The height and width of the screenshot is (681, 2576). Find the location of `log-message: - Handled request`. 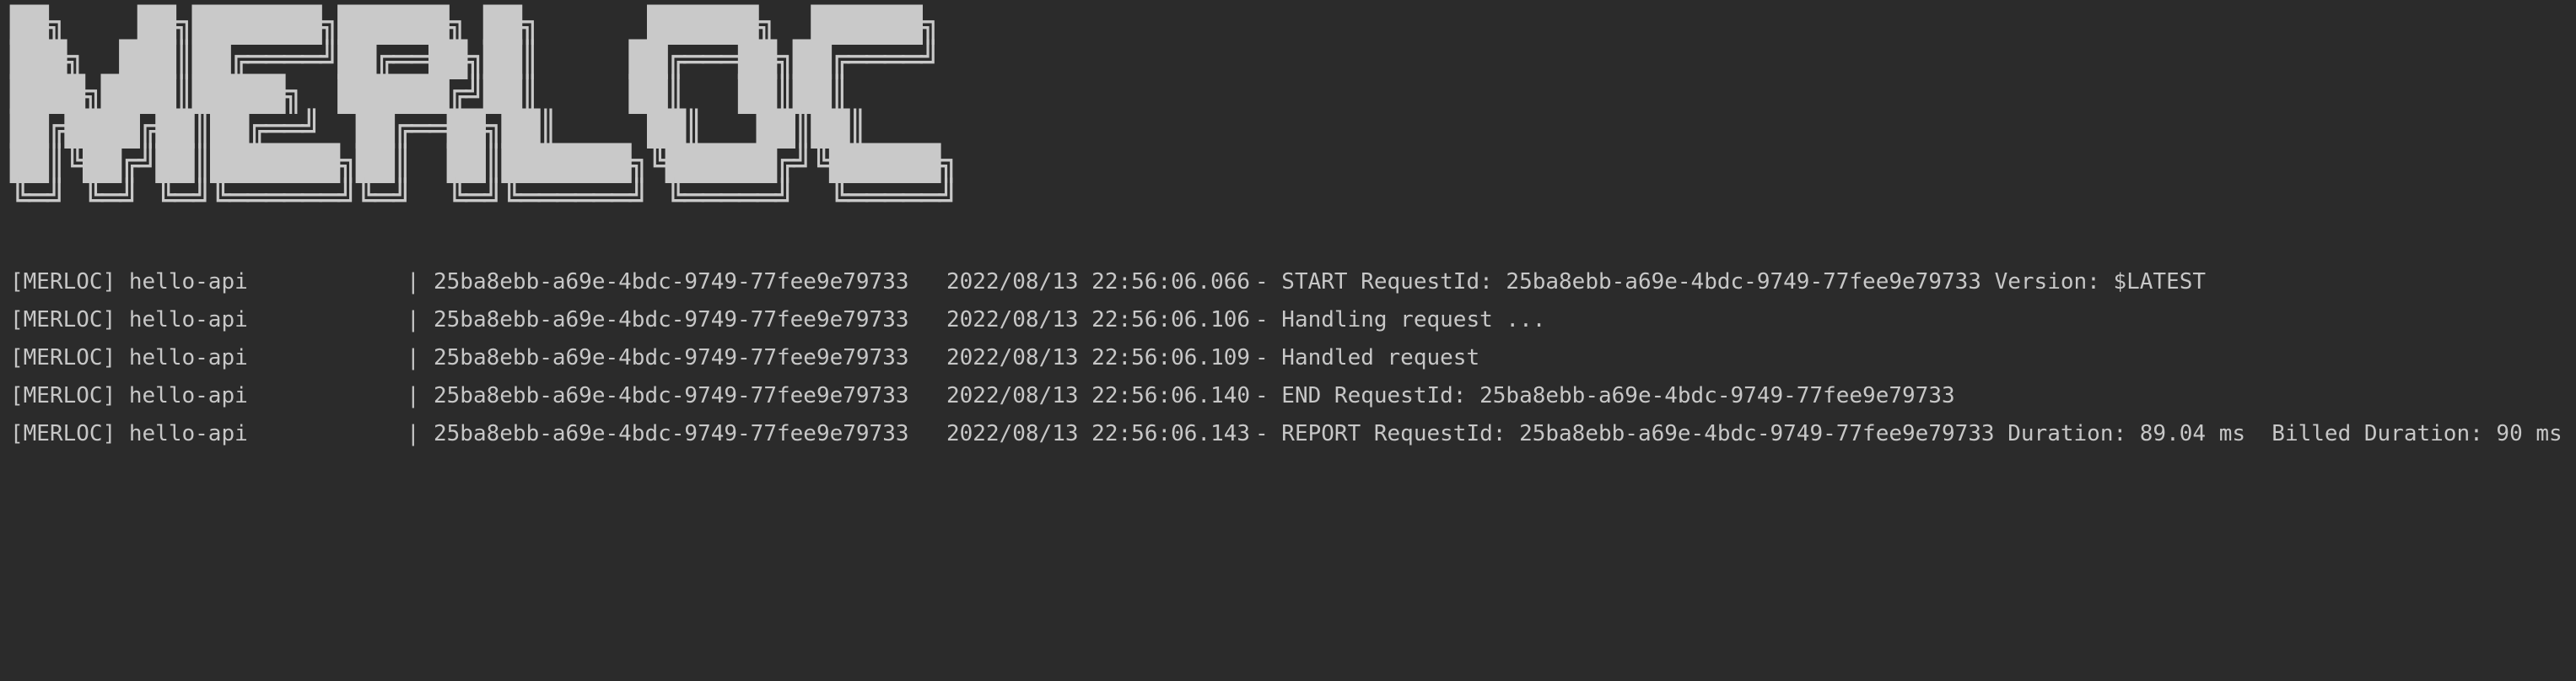

log-message: - Handled request is located at coordinates (1367, 358).